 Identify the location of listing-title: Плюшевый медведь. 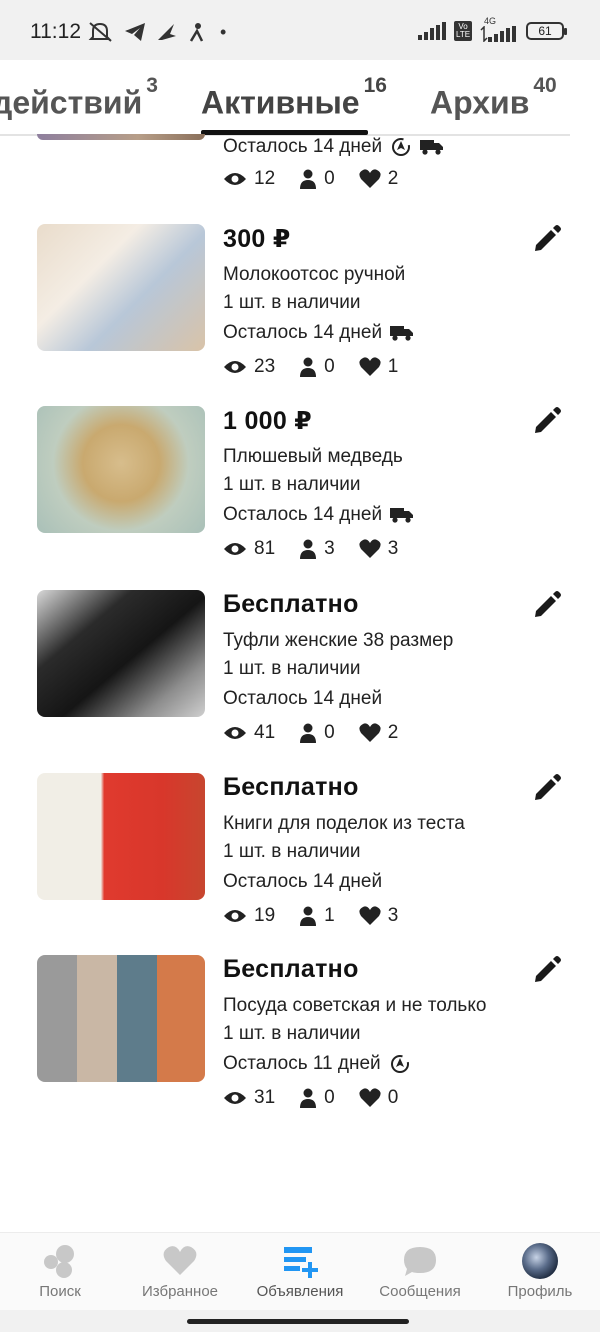
(313, 456).